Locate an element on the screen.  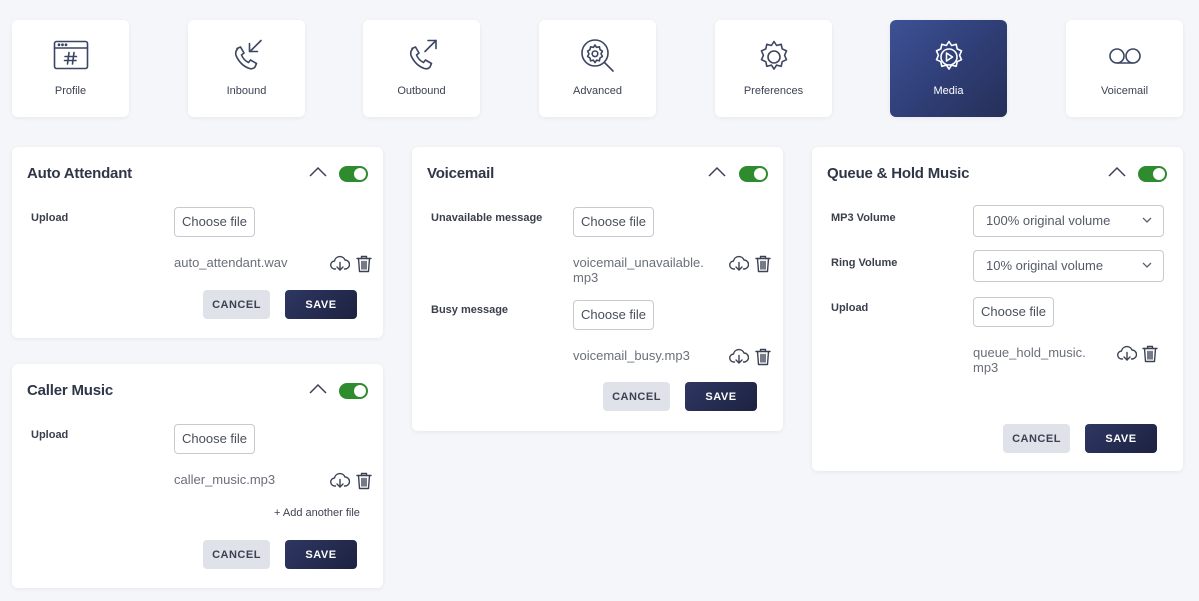
file-name: queue_hold_music. mp3 is located at coordinates (1029, 360).